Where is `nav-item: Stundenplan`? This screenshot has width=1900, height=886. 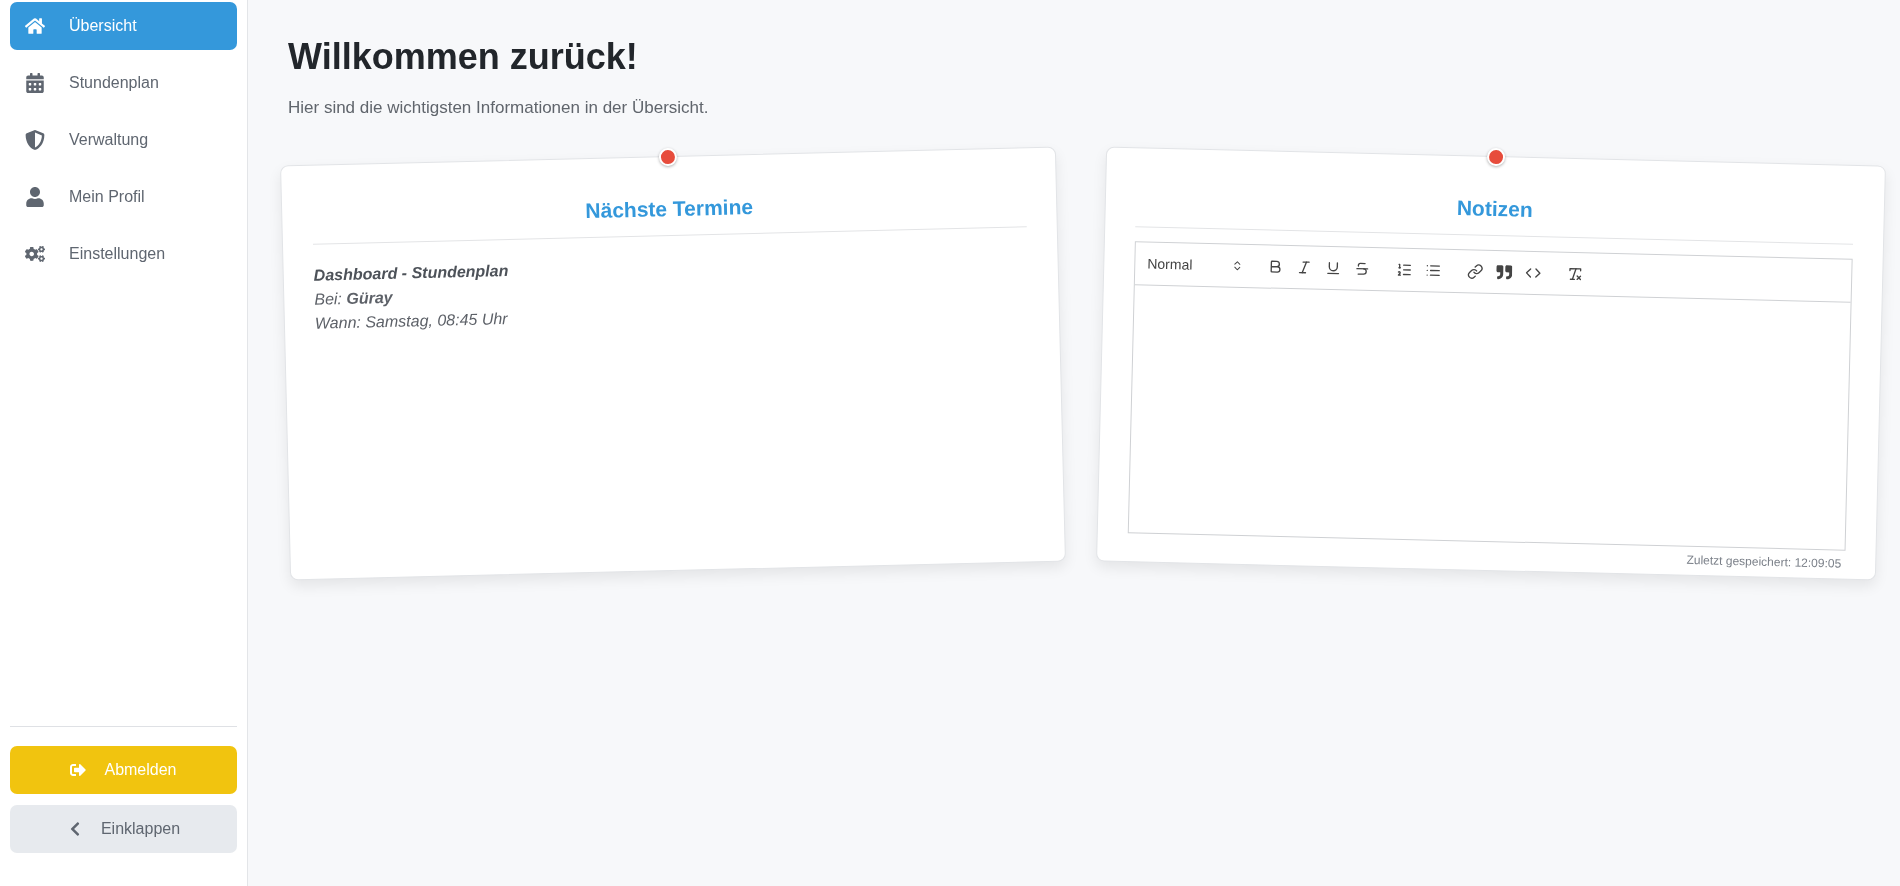
nav-item: Stundenplan is located at coordinates (123, 83).